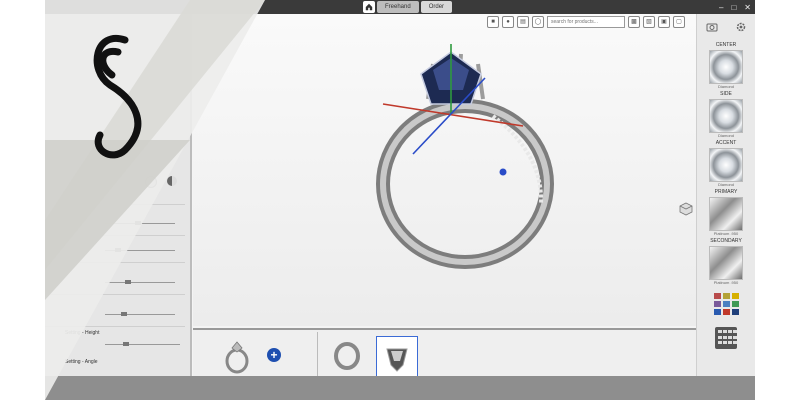 This screenshot has width=800, height=400. What do you see at coordinates (721, 7) in the screenshot?
I see `minimize-icon: –` at bounding box center [721, 7].